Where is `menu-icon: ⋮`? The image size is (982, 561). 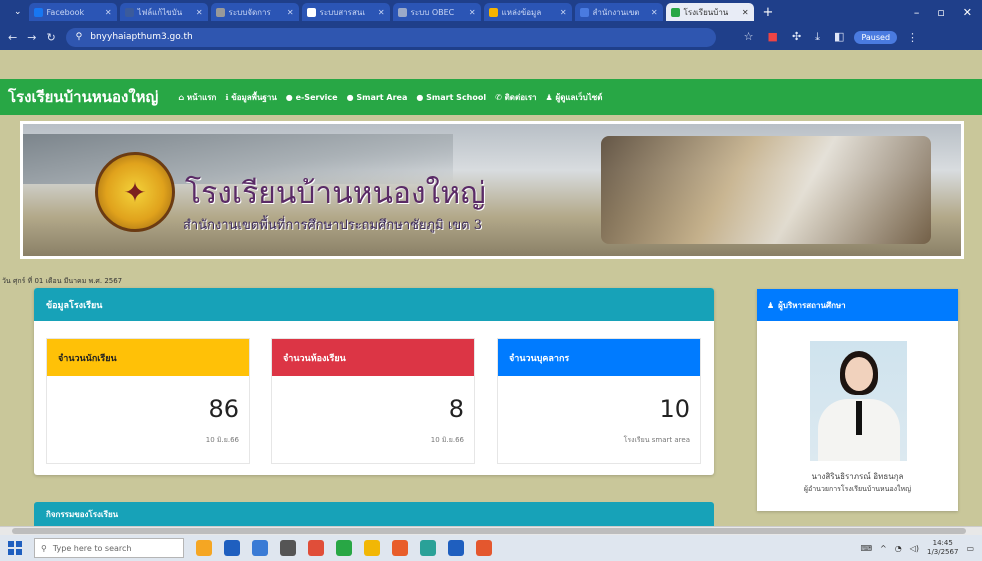
menu-icon: ⋮ is located at coordinates (912, 37).